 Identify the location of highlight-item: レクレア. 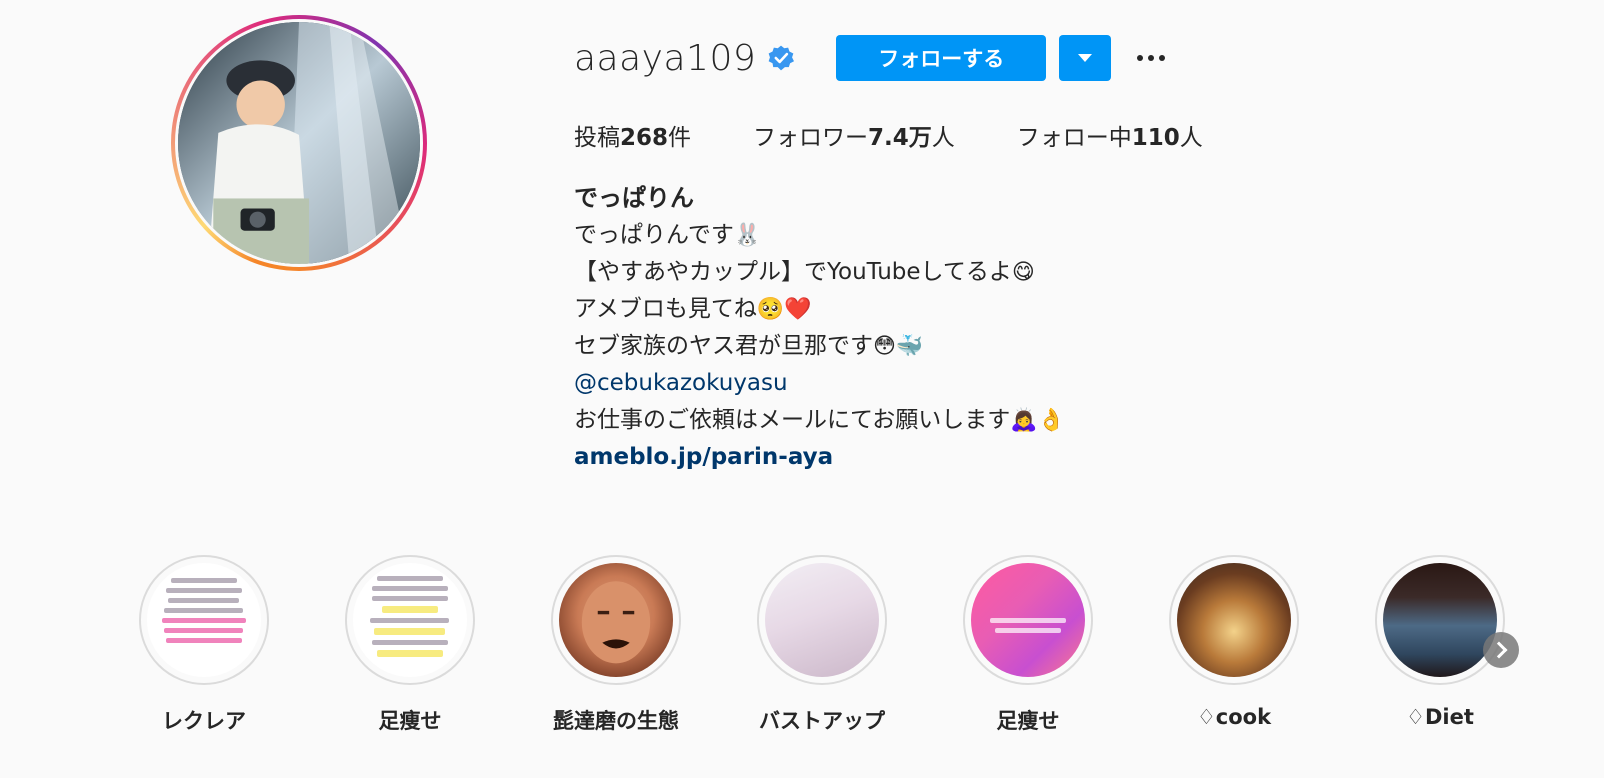
(204, 645).